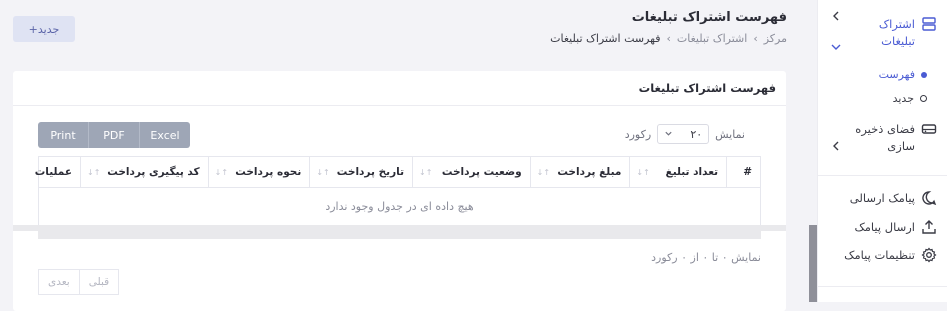 This screenshot has width=947, height=311. Describe the element at coordinates (589, 172) in the screenshot. I see `column-header-label: مبلغ پرداخت` at that location.